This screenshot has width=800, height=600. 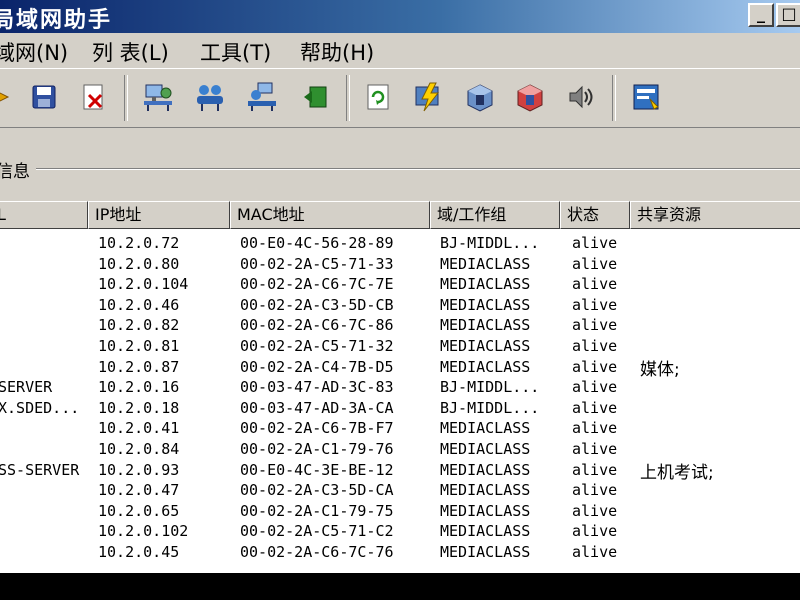 What do you see at coordinates (143, 284) in the screenshot?
I see `cell-ip: 10.2.0.104` at bounding box center [143, 284].